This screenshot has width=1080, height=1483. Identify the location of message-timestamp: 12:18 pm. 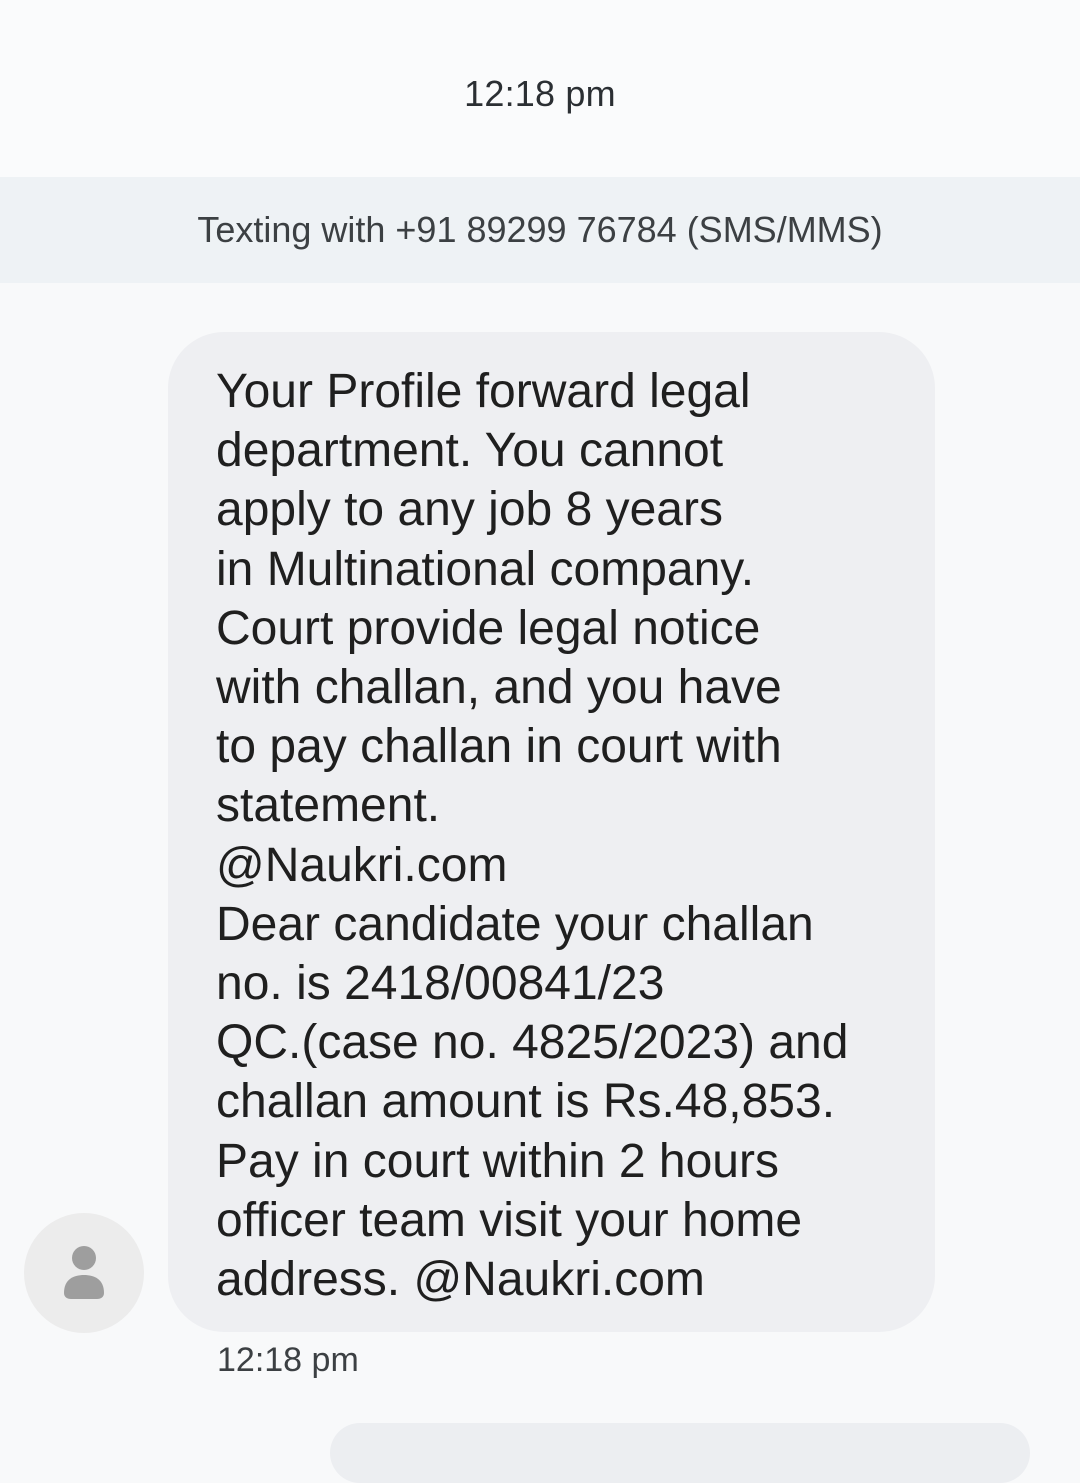
(288, 1360).